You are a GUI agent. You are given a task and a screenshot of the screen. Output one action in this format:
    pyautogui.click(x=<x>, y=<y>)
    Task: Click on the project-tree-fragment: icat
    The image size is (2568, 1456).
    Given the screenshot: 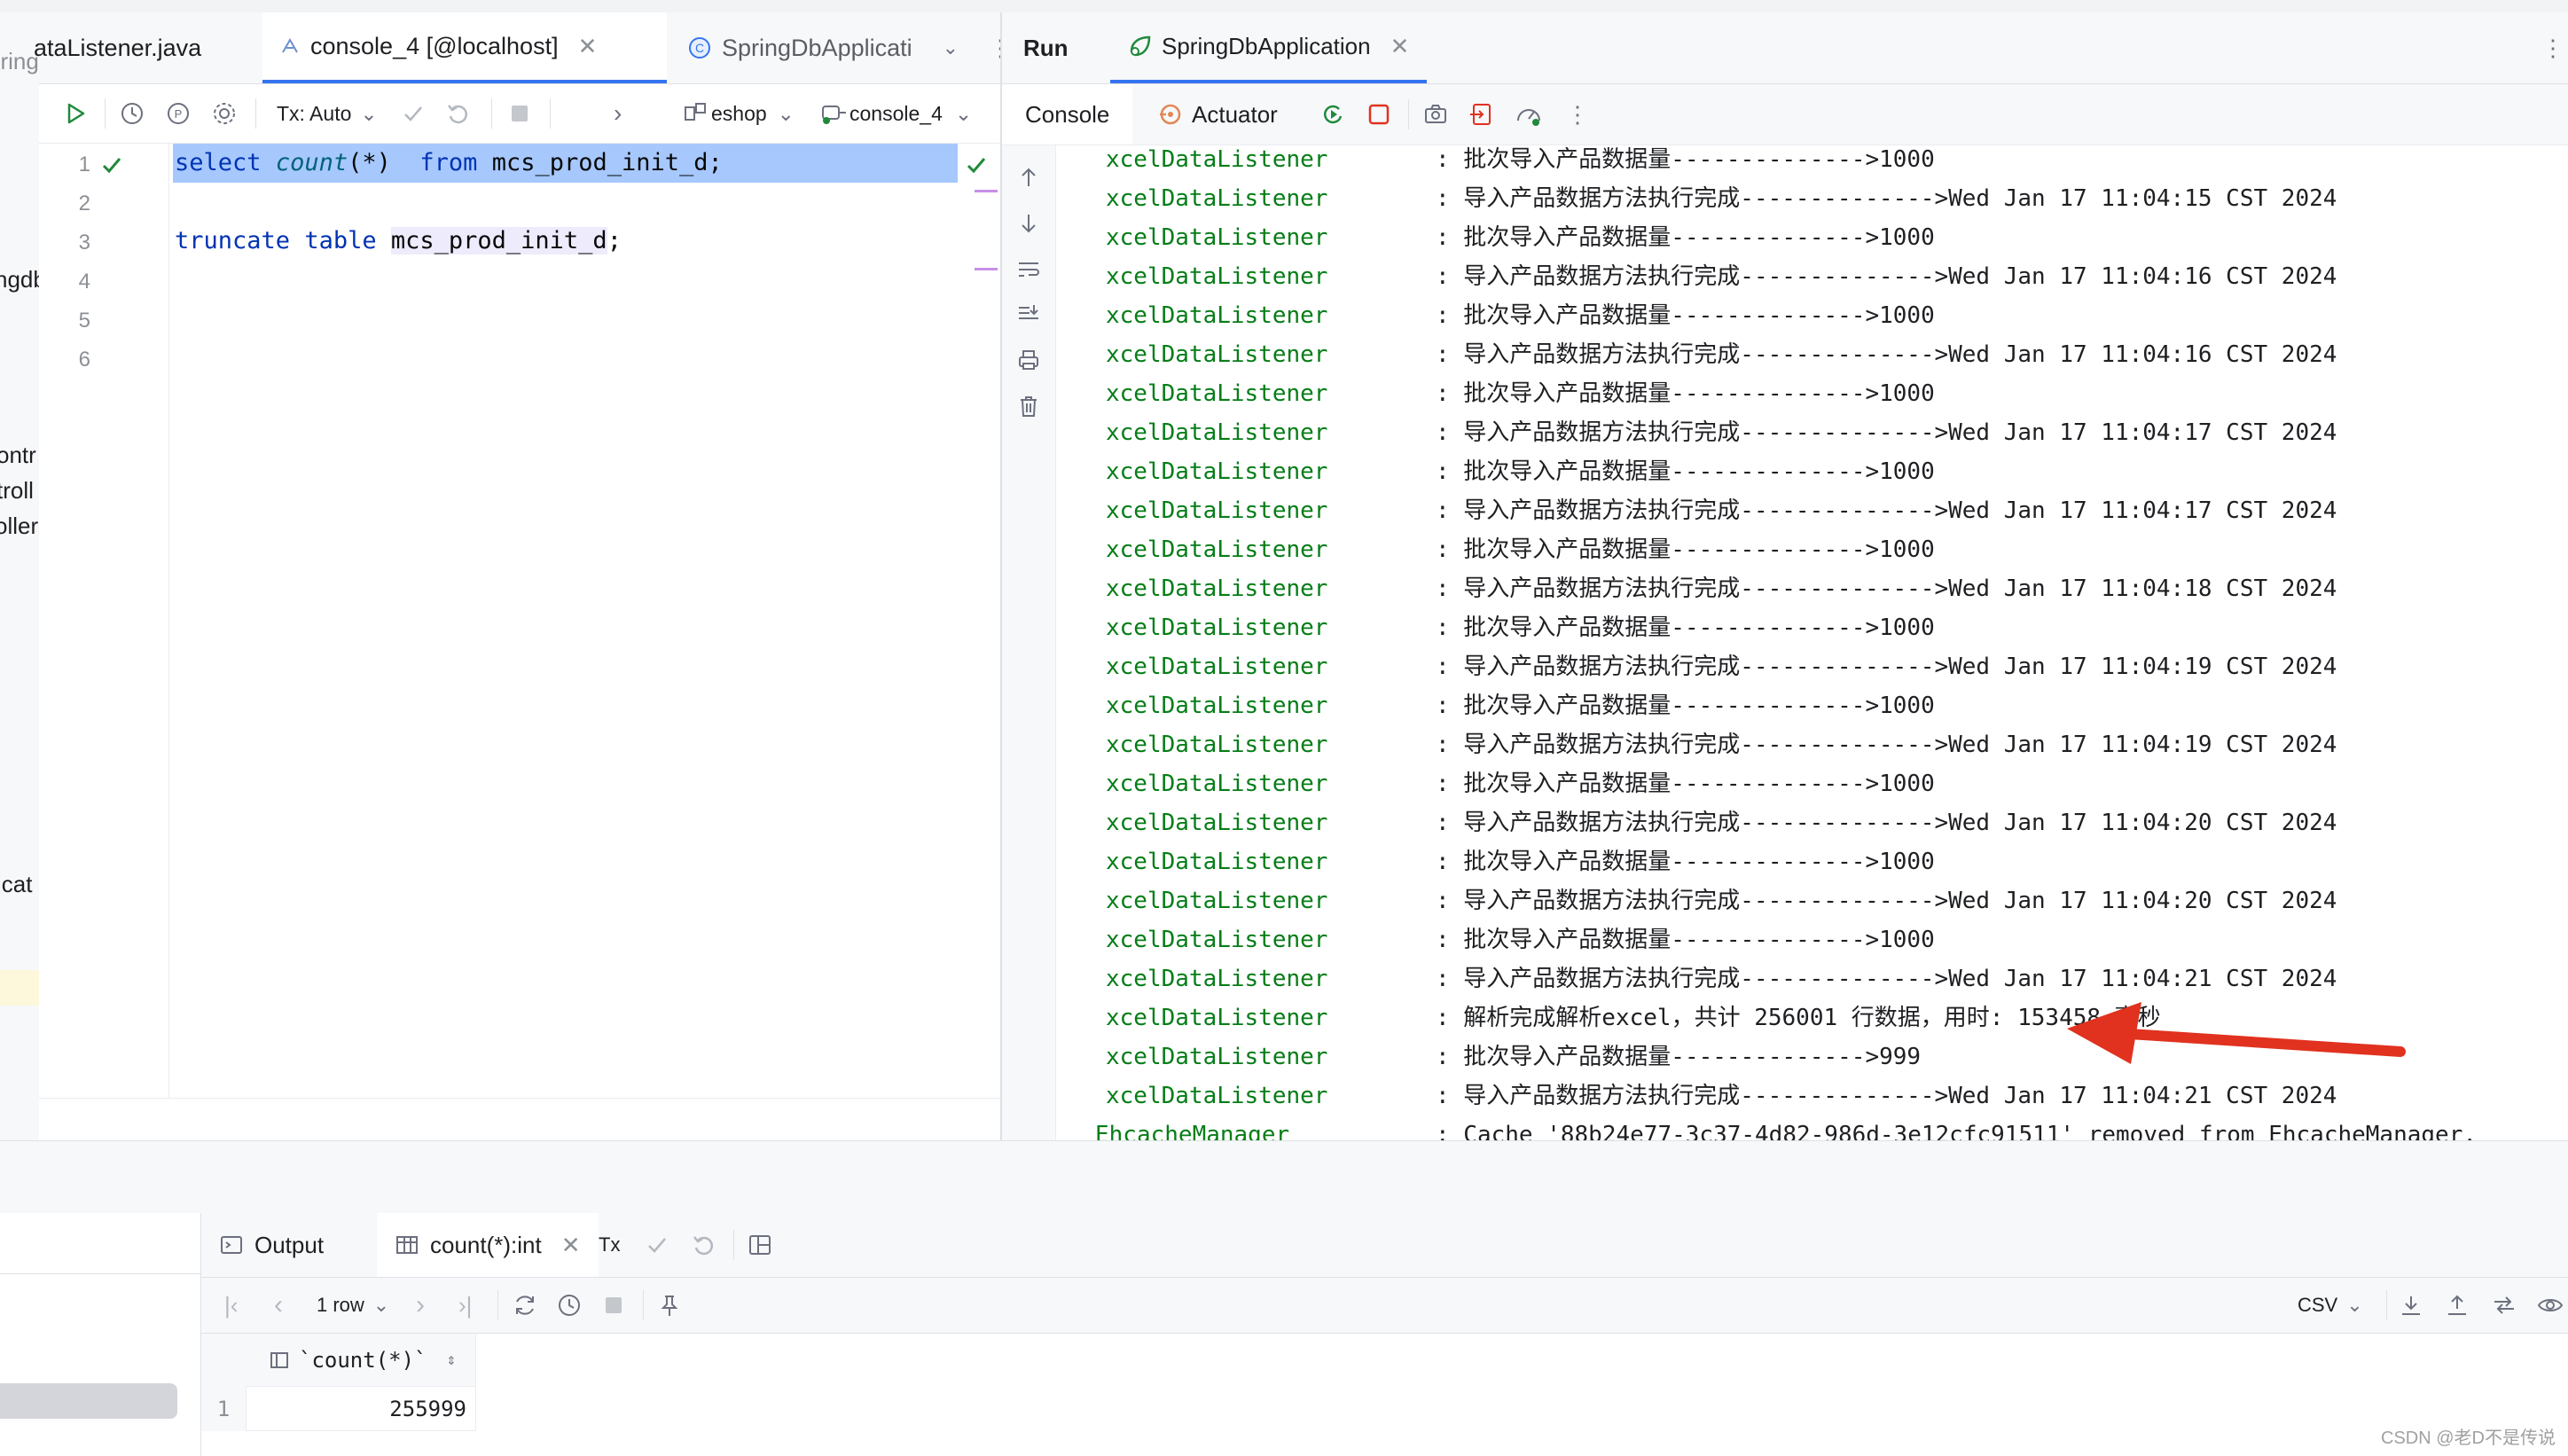 What is the action you would take?
    pyautogui.click(x=16, y=884)
    